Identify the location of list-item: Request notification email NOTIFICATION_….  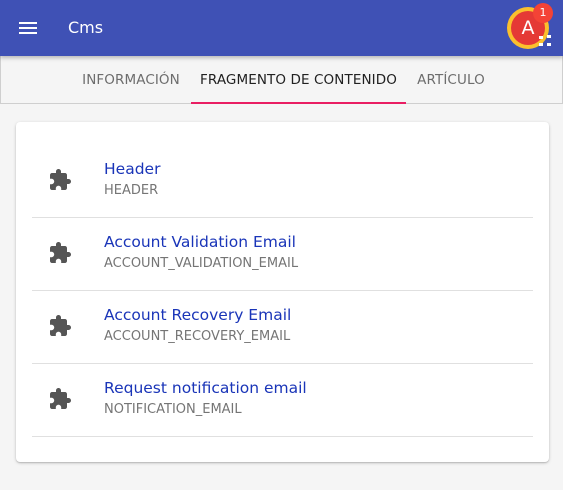
(282, 400).